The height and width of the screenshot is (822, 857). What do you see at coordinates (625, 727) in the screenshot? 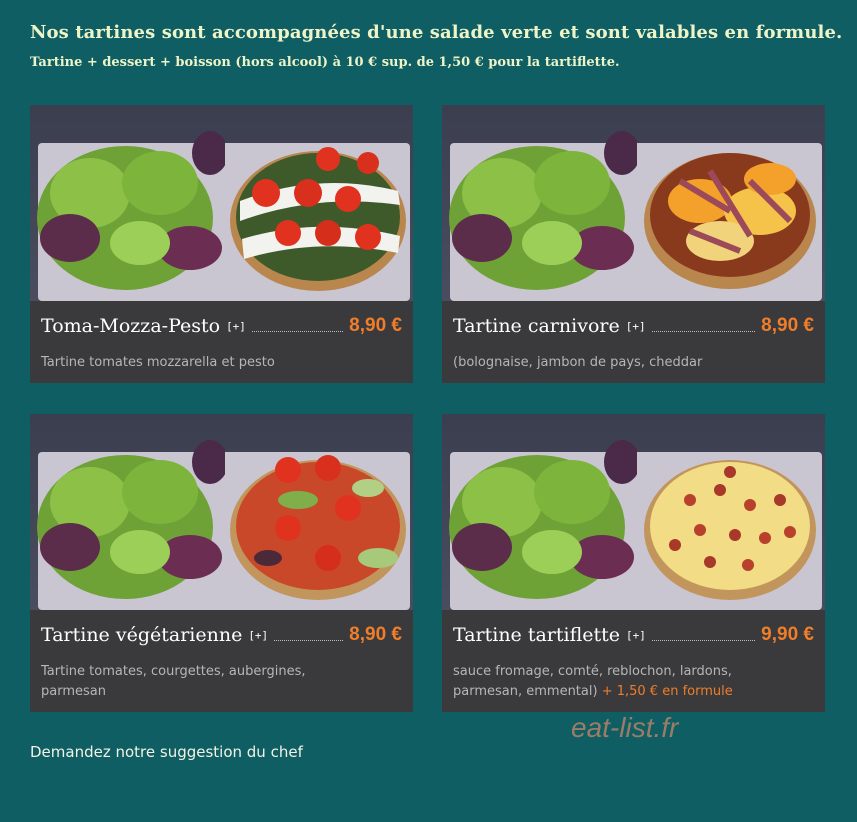
I see `watermark: eat-list.fr` at bounding box center [625, 727].